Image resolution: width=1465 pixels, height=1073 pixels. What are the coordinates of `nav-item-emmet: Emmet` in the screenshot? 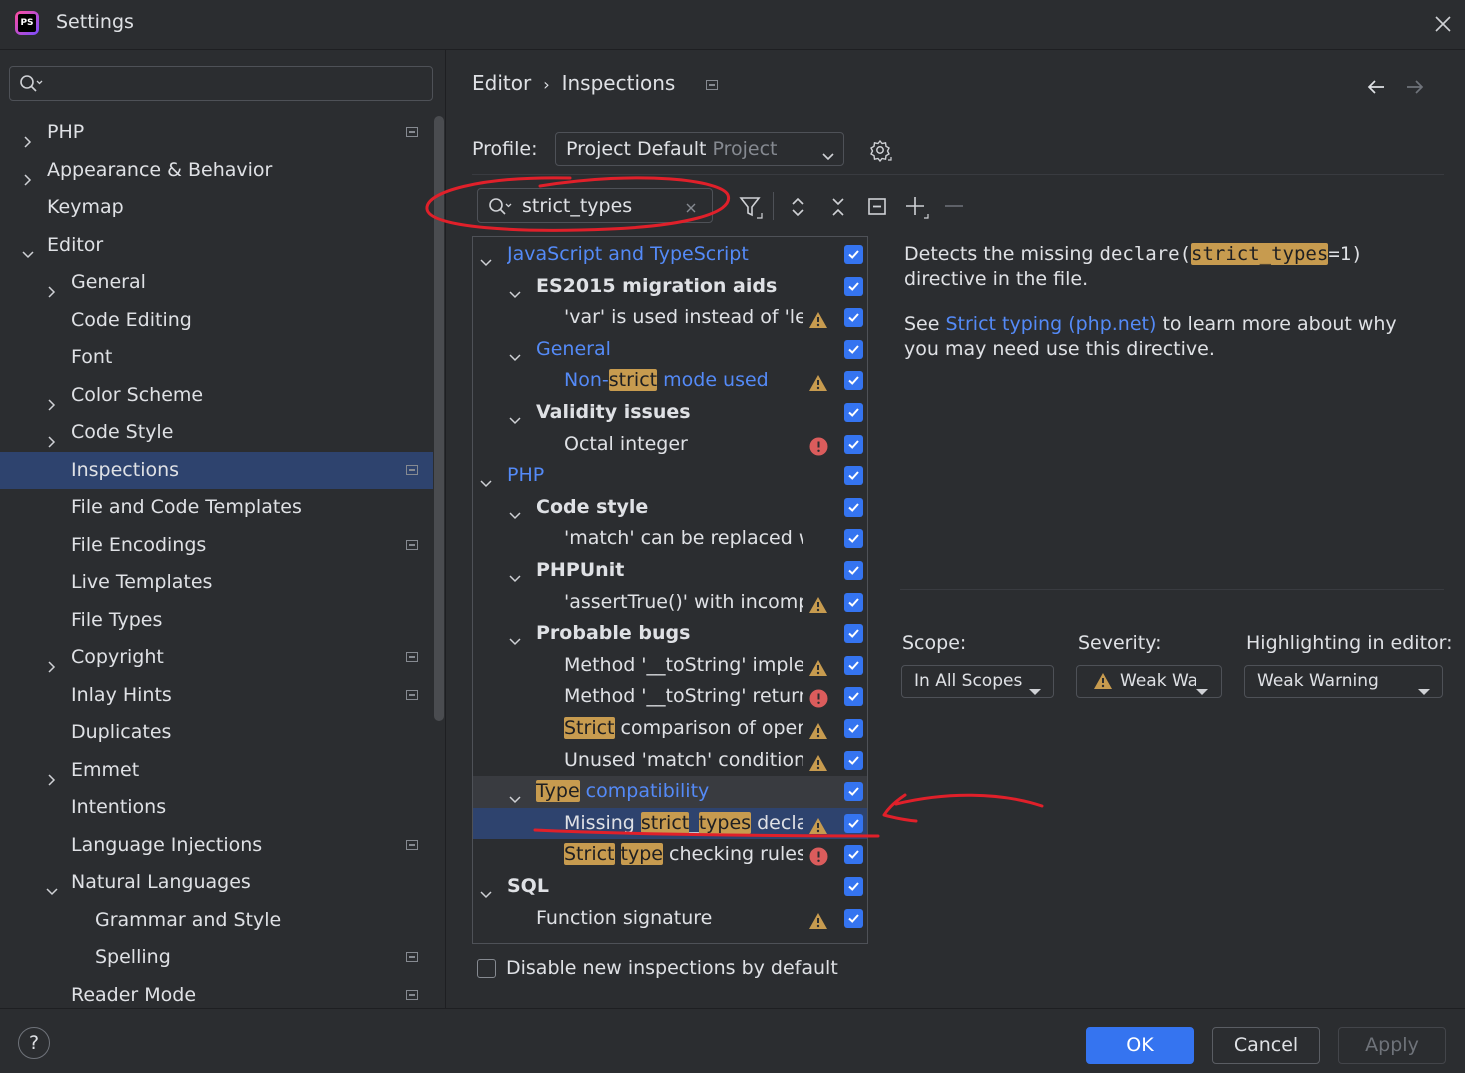 It's located at (216, 770).